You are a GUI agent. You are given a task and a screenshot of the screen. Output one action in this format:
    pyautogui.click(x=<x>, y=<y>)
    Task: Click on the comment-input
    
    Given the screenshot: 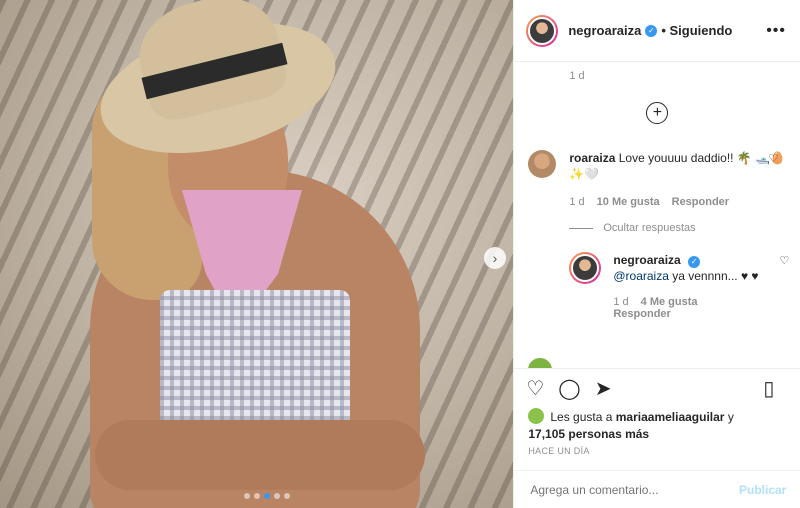 What is the action you would take?
    pyautogui.click(x=633, y=489)
    